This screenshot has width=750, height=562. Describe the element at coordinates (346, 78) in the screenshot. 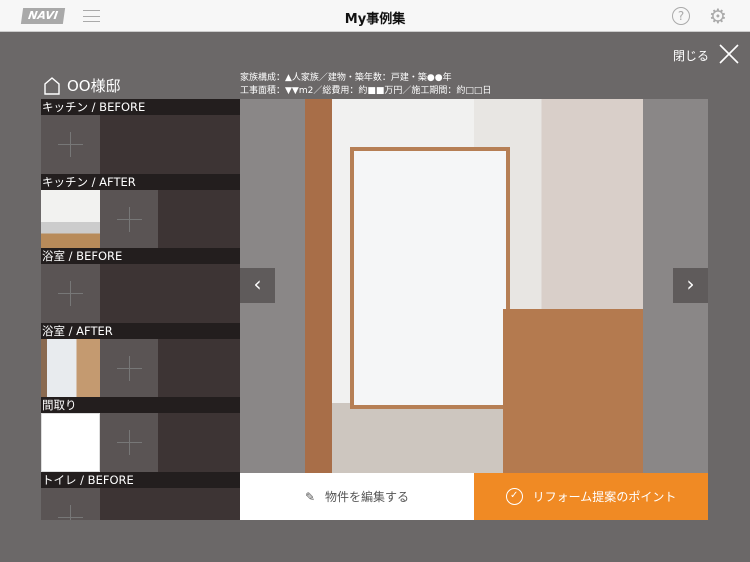

I see `info-line-1: 家族構成：▲人家族／建物・築年数：戸建・築●●年` at that location.